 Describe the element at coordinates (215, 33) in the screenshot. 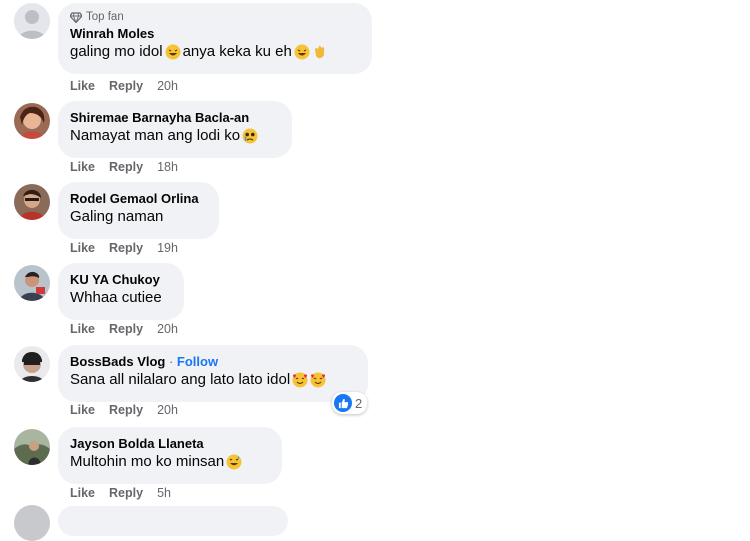

I see `comment-author: Winrah Moles` at that location.